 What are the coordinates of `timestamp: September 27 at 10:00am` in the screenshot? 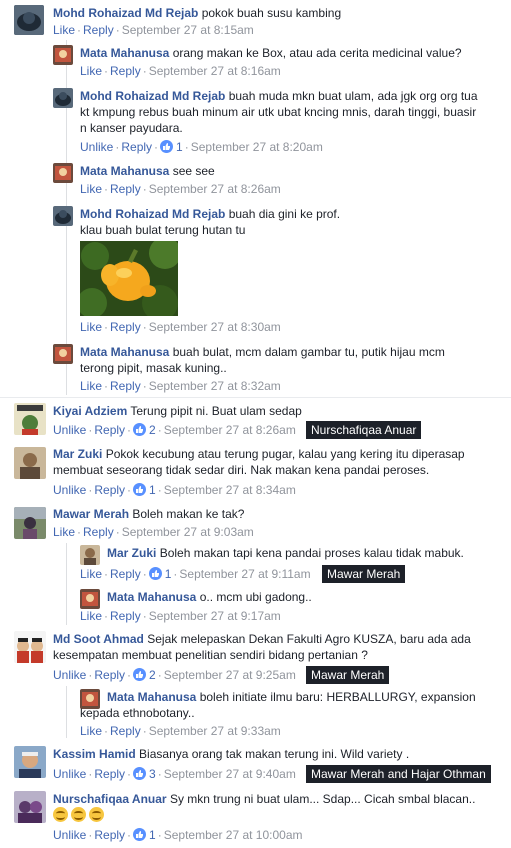 It's located at (233, 835).